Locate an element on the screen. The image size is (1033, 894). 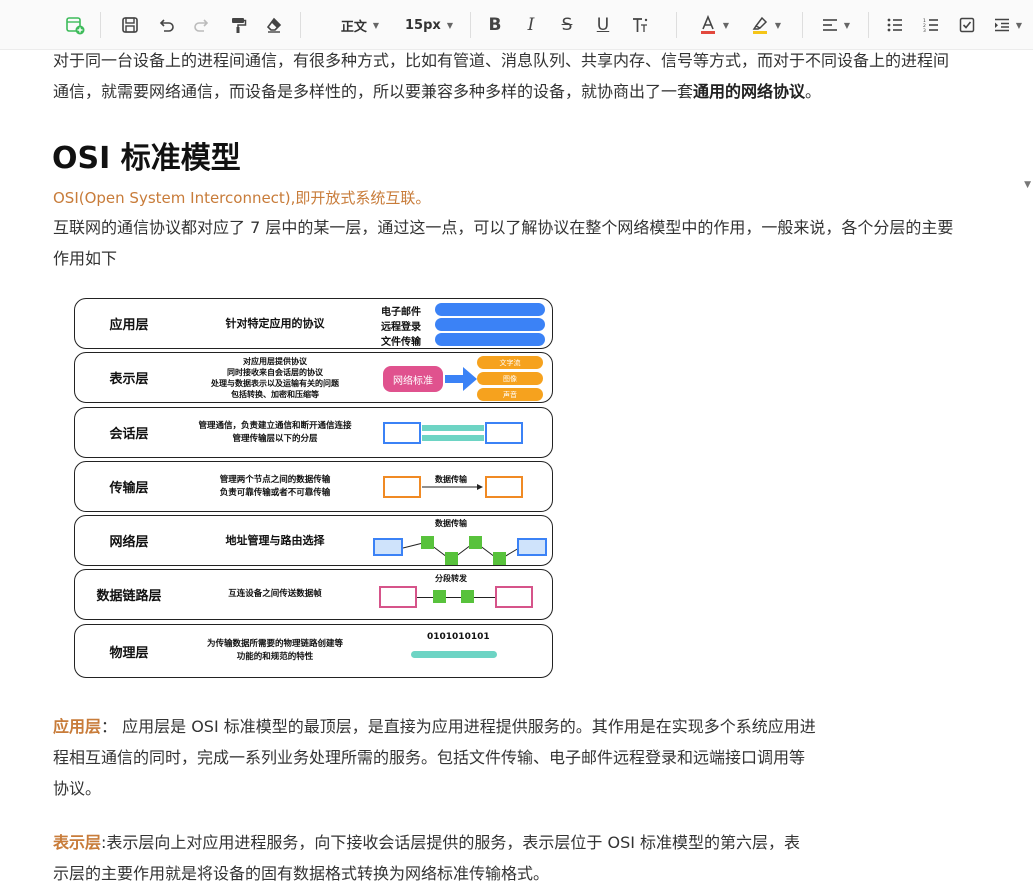
pres-line-2: 示层的主要作用就是将设备的固有数据格式转换为网络标准传输格式。 is located at coordinates (301, 873).